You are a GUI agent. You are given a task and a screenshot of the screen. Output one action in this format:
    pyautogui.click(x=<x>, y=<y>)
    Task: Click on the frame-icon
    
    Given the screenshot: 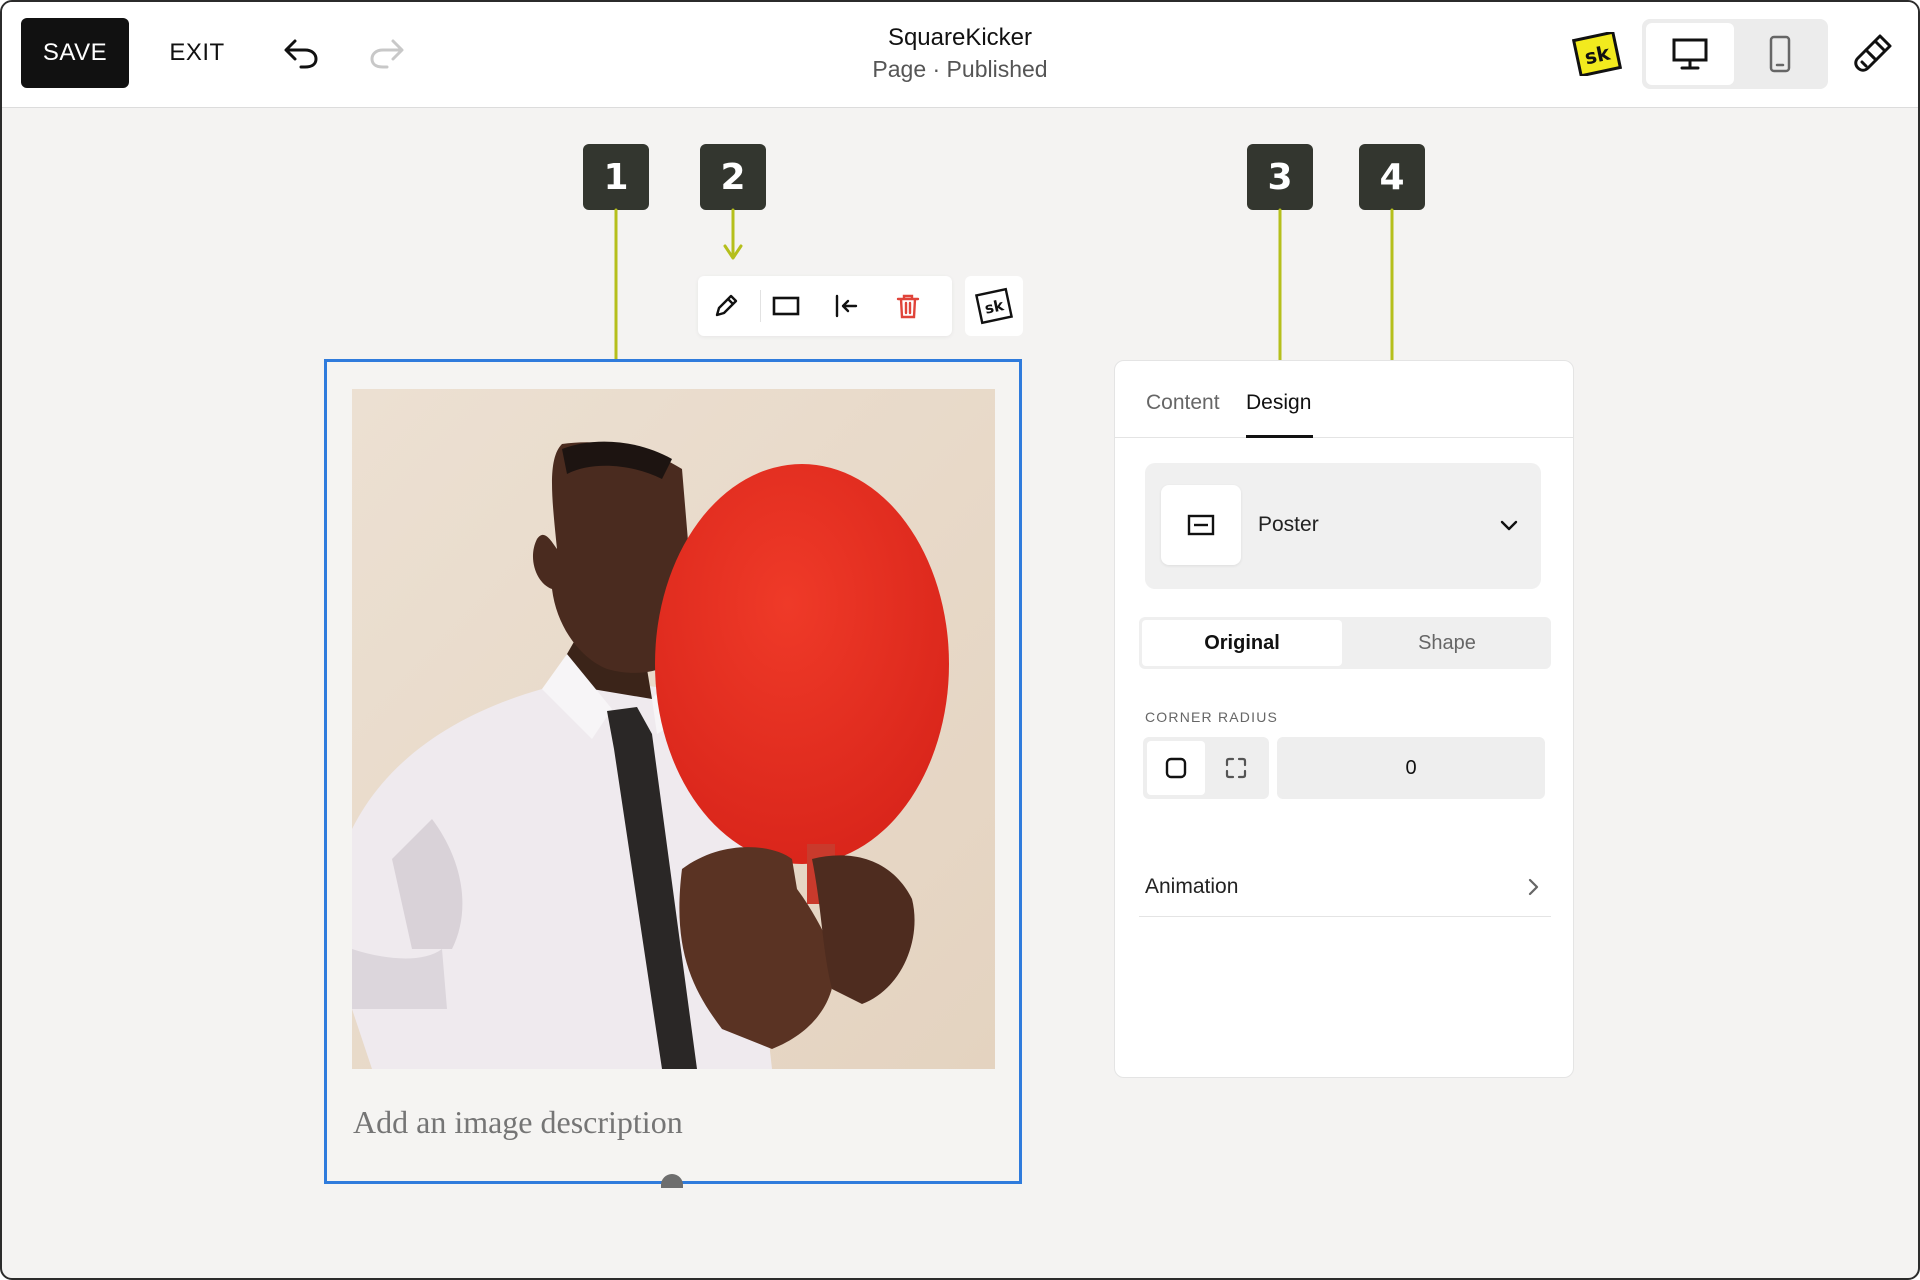 What is the action you would take?
    pyautogui.click(x=786, y=306)
    